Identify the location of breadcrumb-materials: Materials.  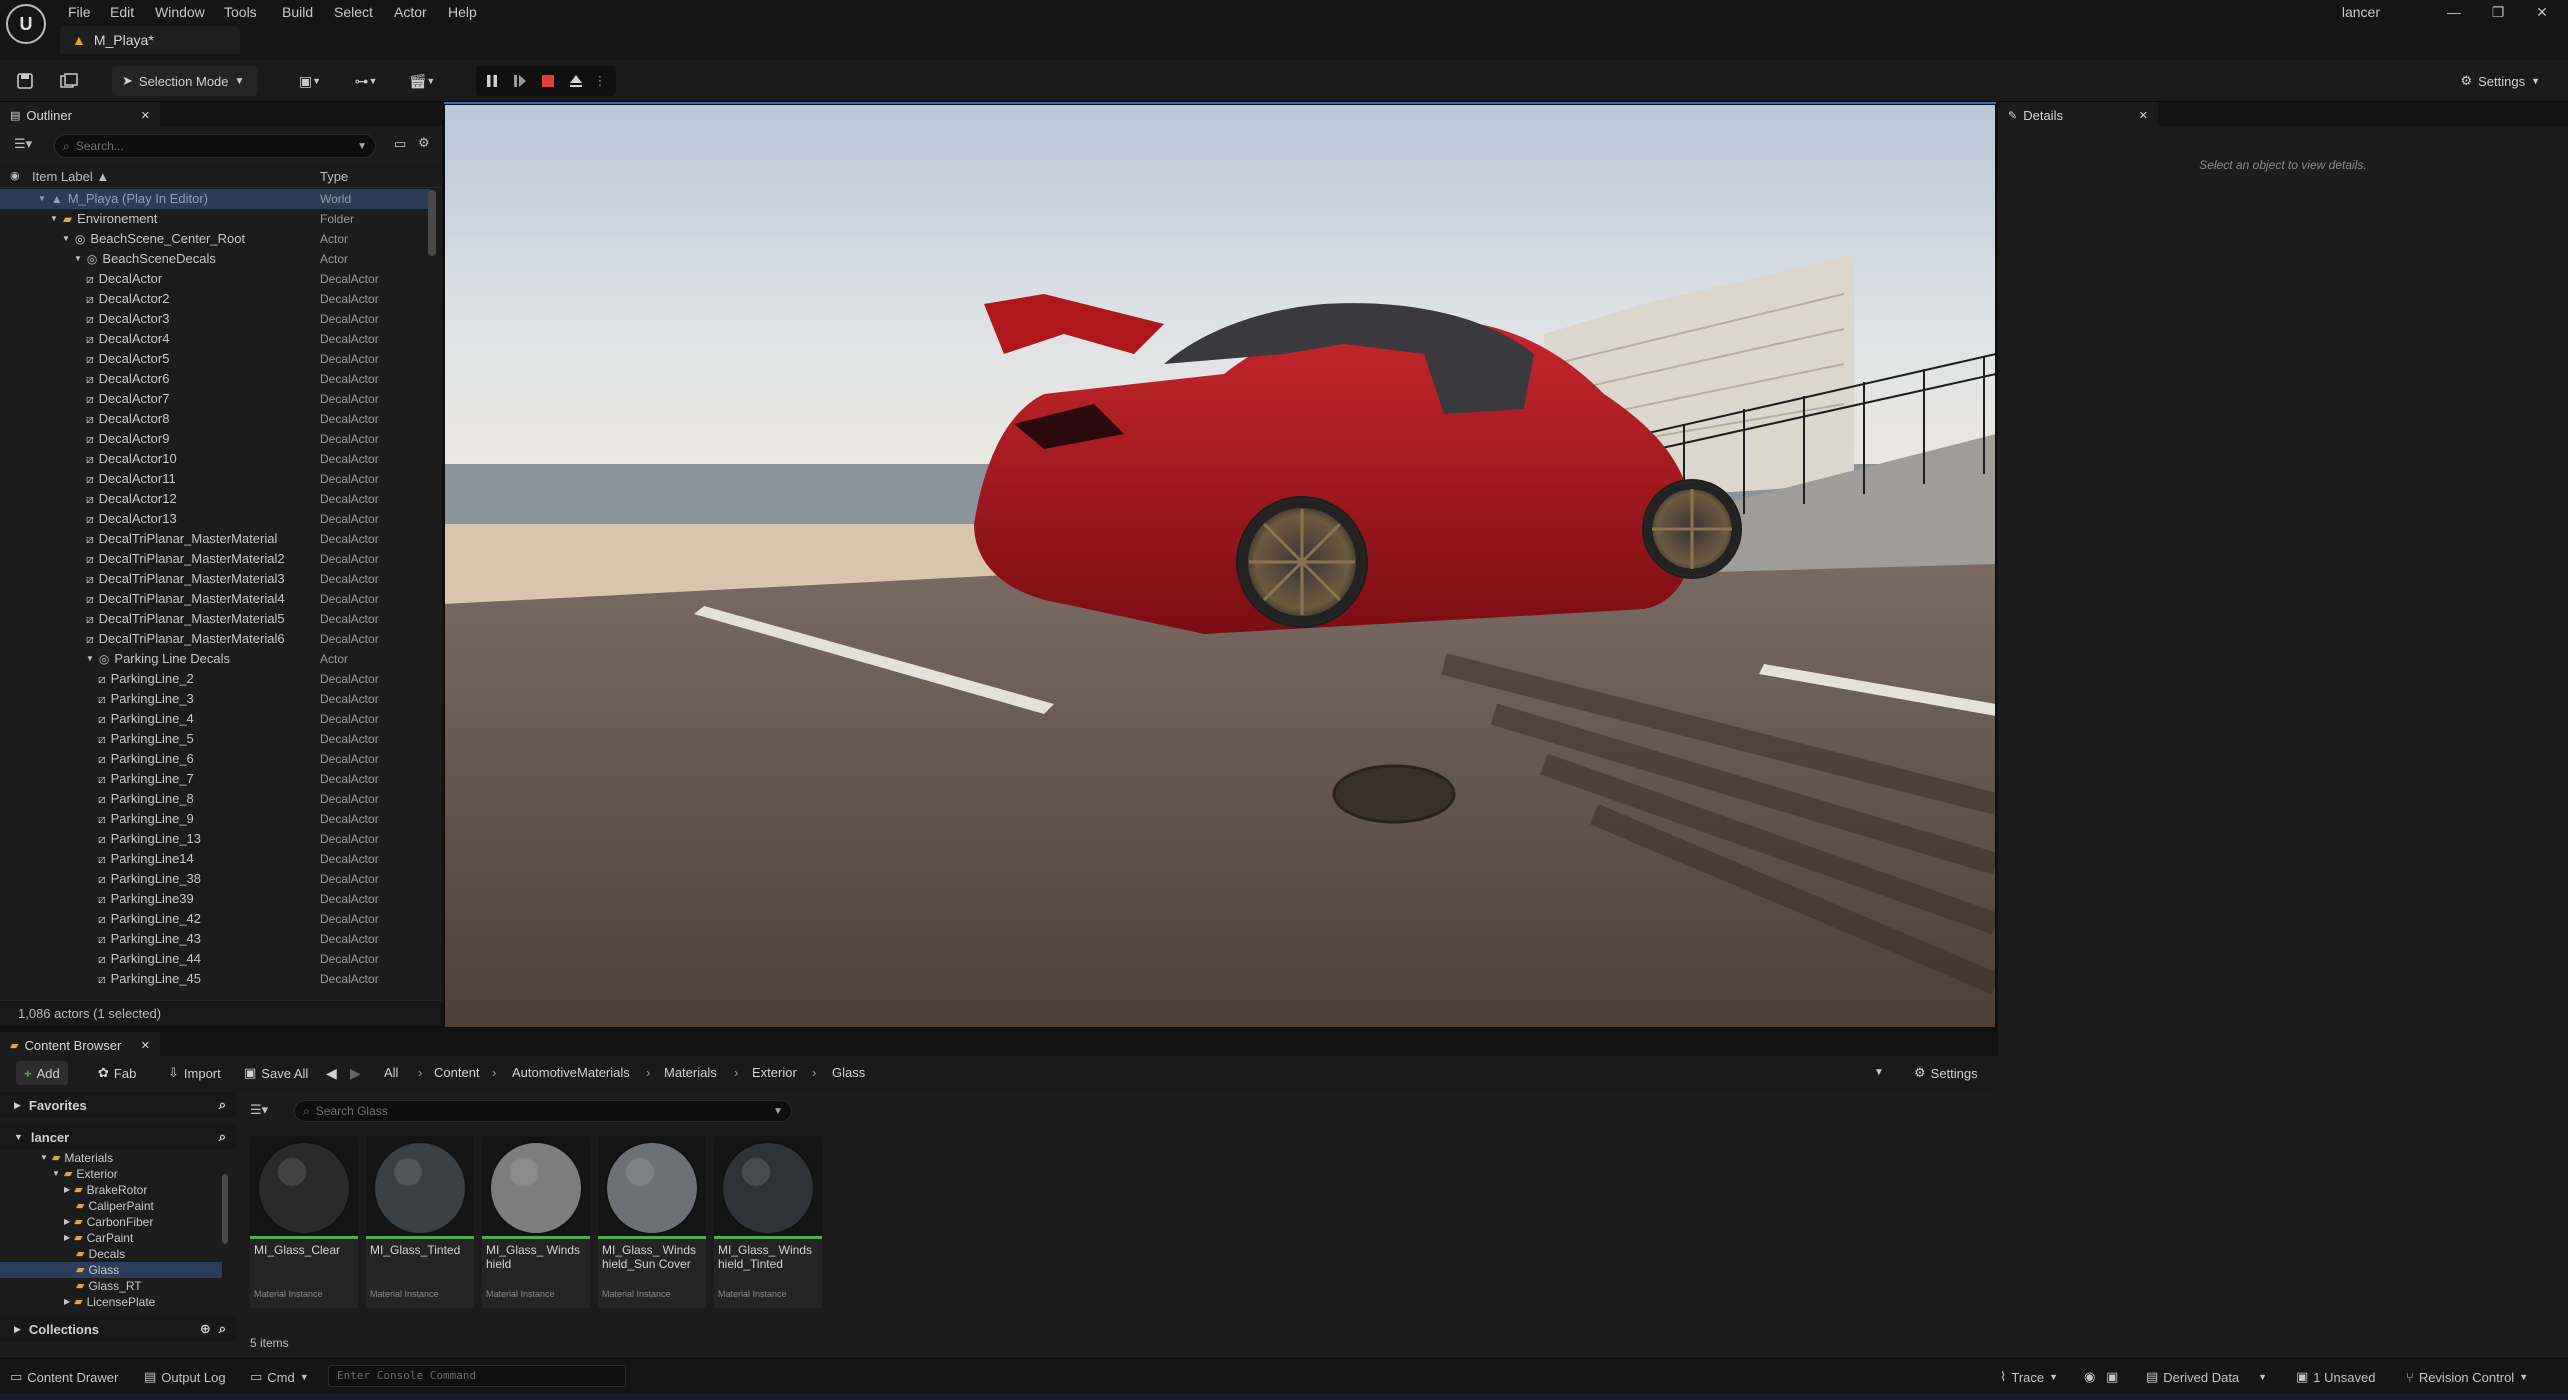
(690, 1073).